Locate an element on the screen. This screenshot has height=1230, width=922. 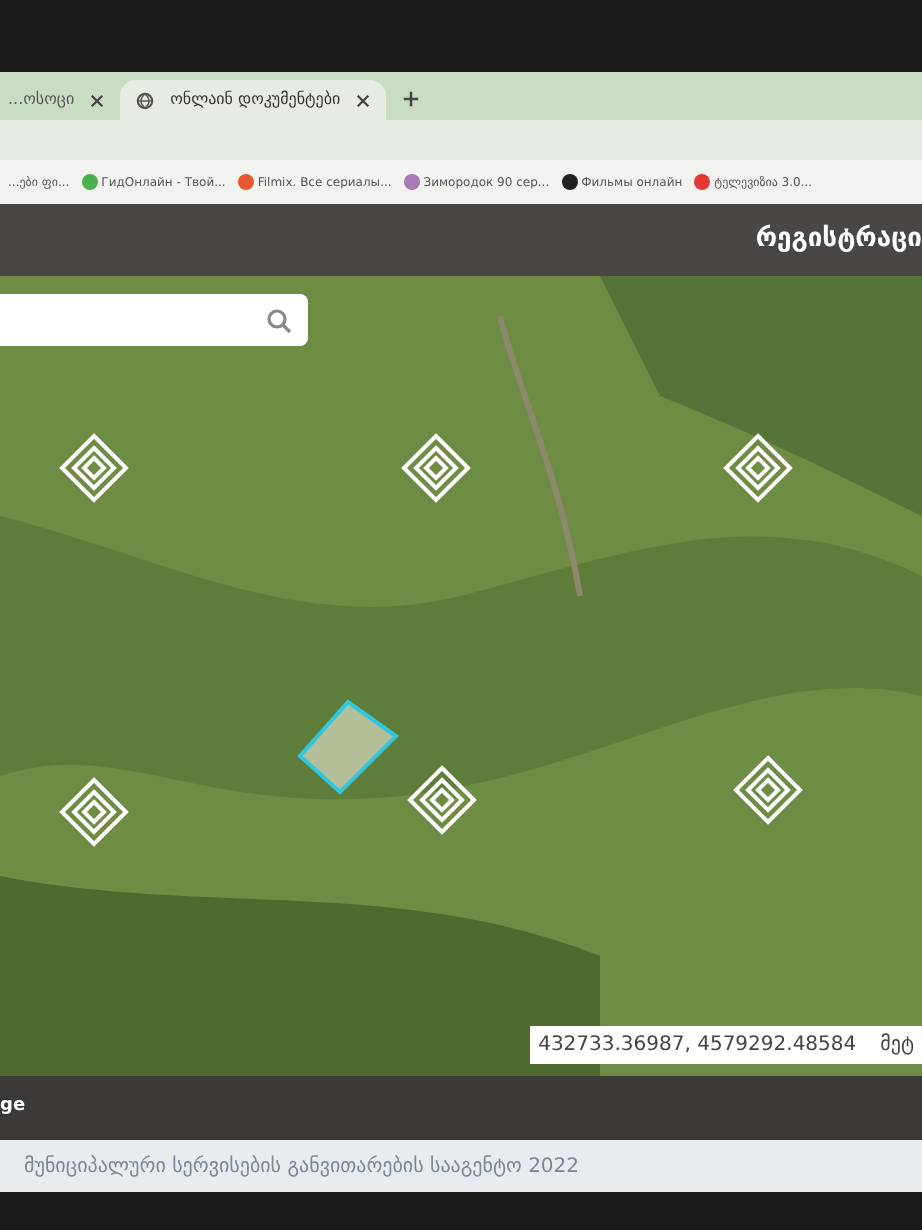
header-title: რეგისტრაცი is located at coordinates (838, 240).